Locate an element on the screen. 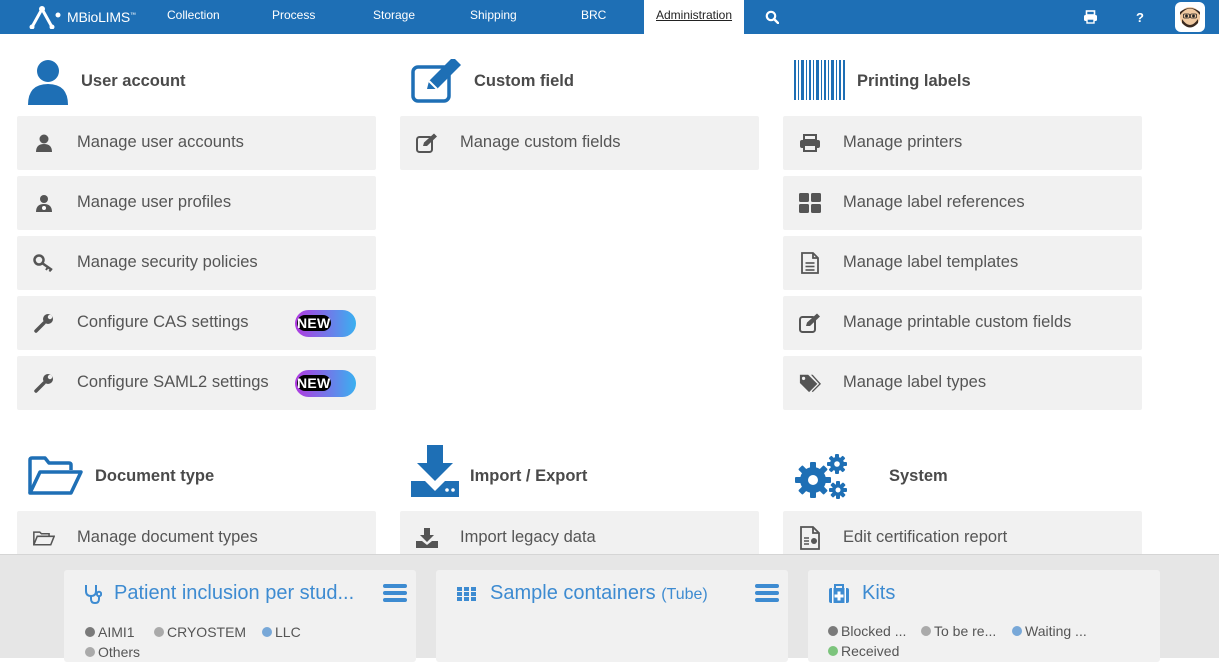 This screenshot has height=662, width=1219. item-label: Import legacy data is located at coordinates (528, 537).